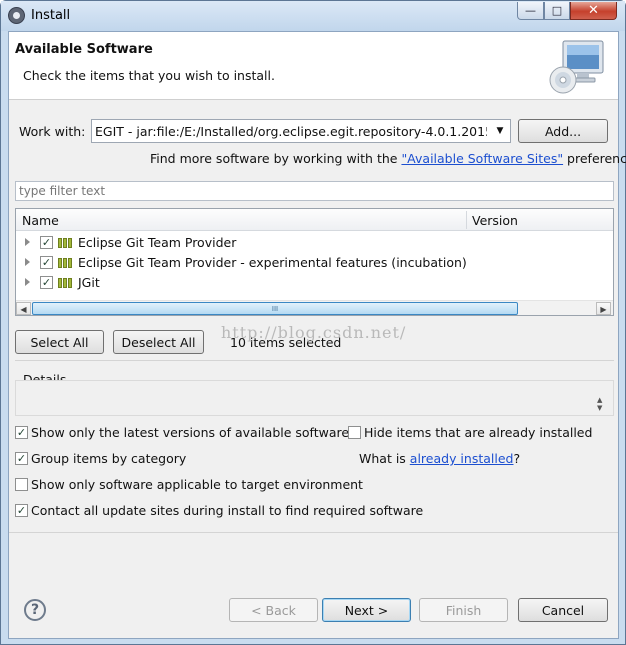  Describe the element at coordinates (366, 610) in the screenshot. I see `next-button: Next >` at that location.